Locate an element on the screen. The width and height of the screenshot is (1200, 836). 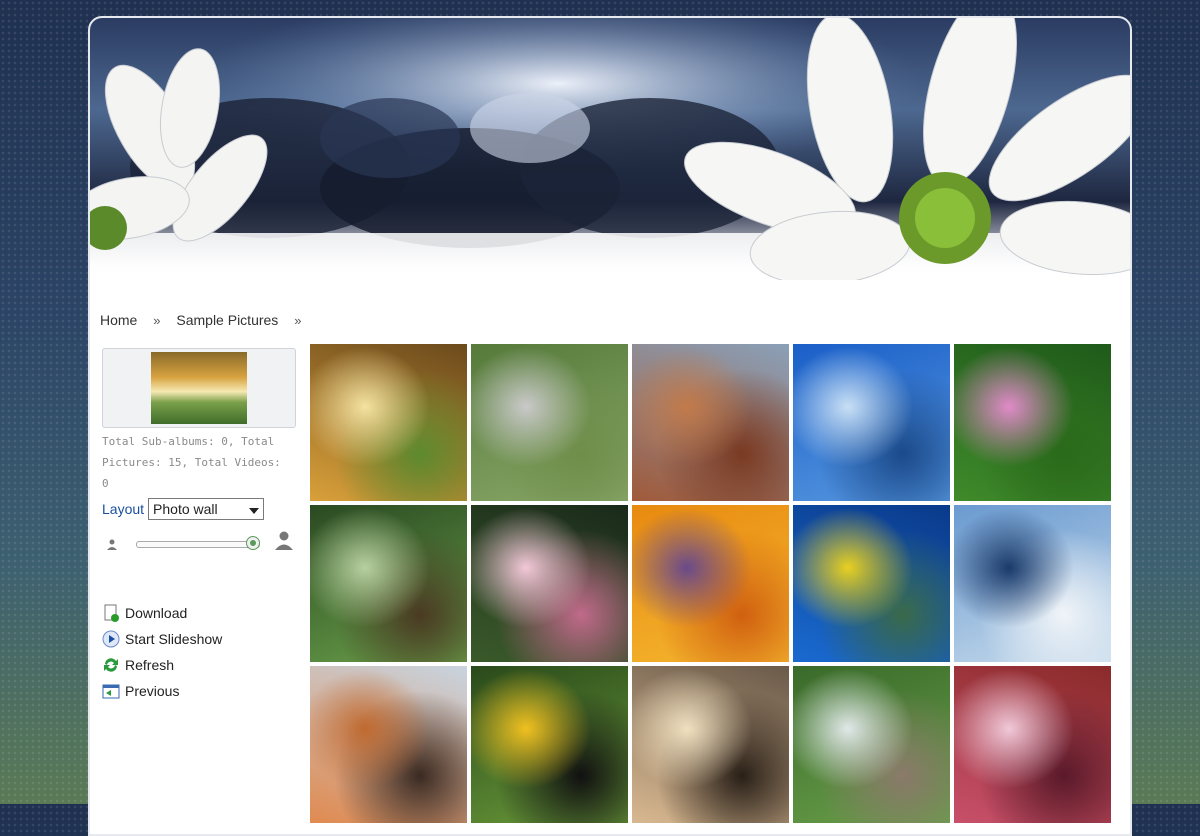
previous-icon is located at coordinates (111, 691).